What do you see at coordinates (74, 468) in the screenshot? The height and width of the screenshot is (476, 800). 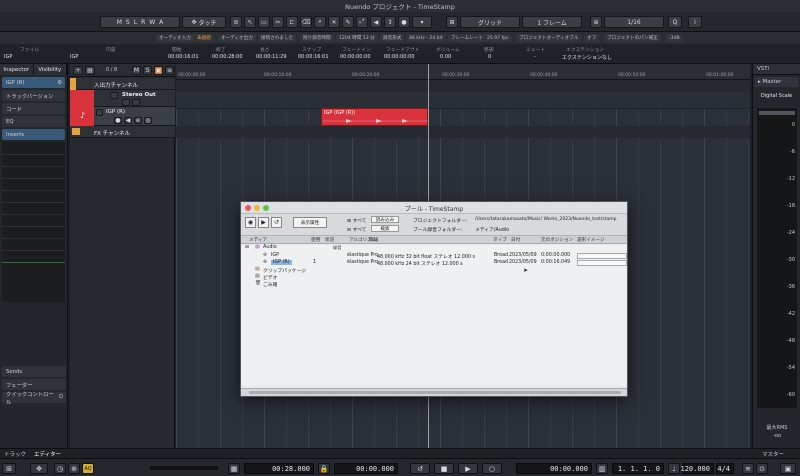 I see `zoom-icon: ⊕` at bounding box center [74, 468].